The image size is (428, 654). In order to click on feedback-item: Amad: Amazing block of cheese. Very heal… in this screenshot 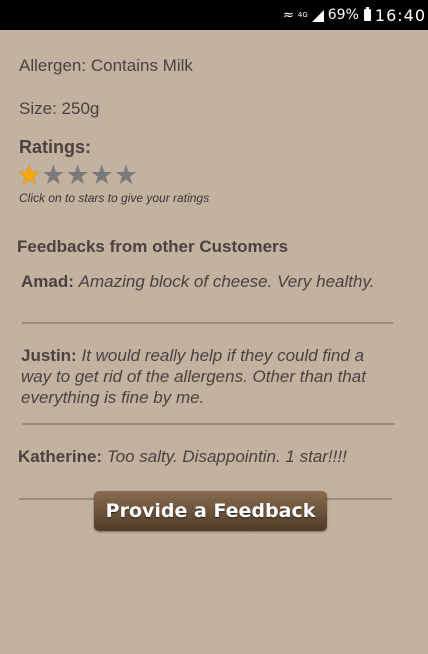, I will do `click(211, 281)`.